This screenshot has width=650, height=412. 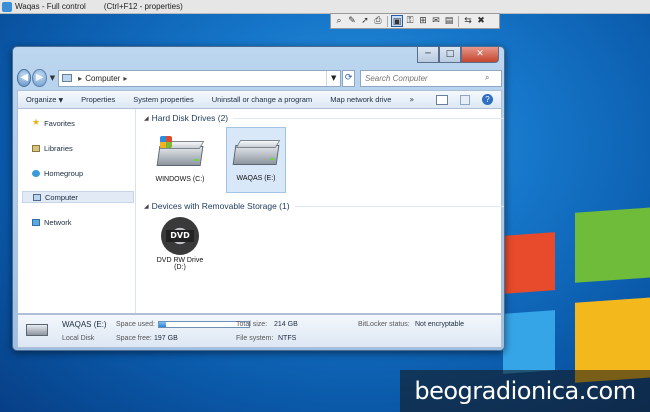 What do you see at coordinates (450, 55) in the screenshot?
I see `maximize-button: □` at bounding box center [450, 55].